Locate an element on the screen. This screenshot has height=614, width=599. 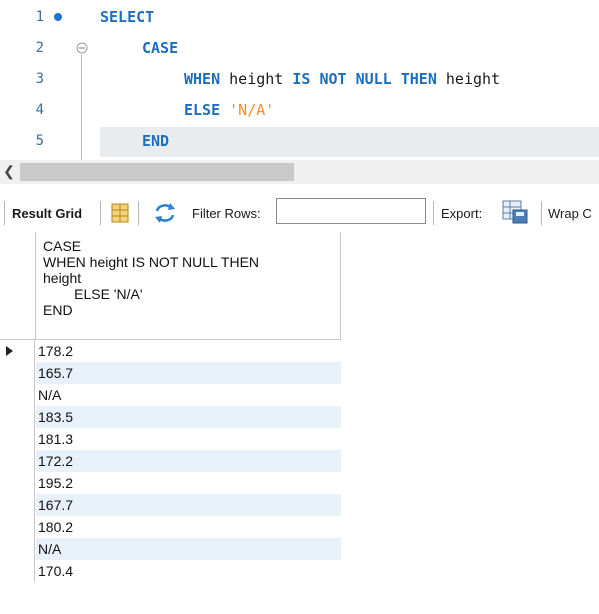
table-row: 180.2 is located at coordinates (171, 527).